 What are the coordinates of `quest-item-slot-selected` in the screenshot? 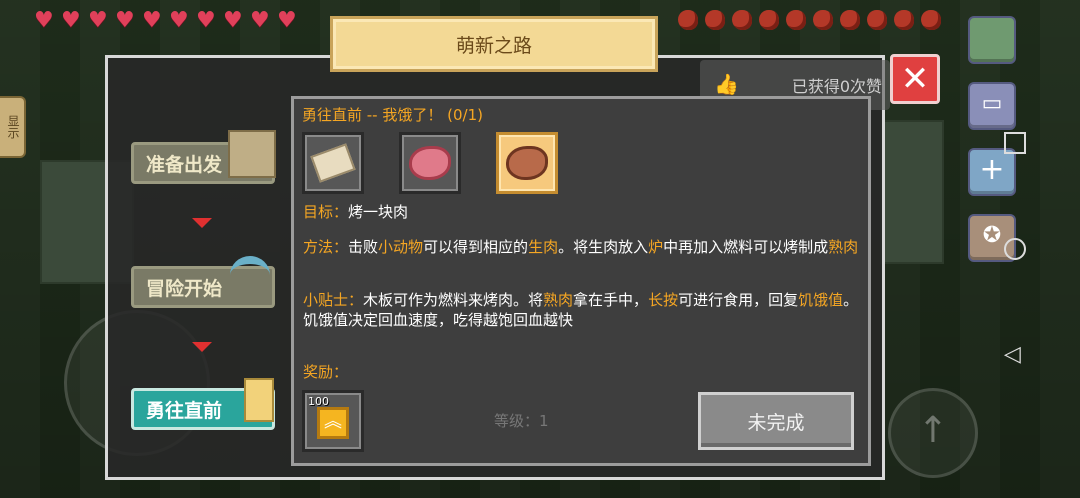 It's located at (527, 163).